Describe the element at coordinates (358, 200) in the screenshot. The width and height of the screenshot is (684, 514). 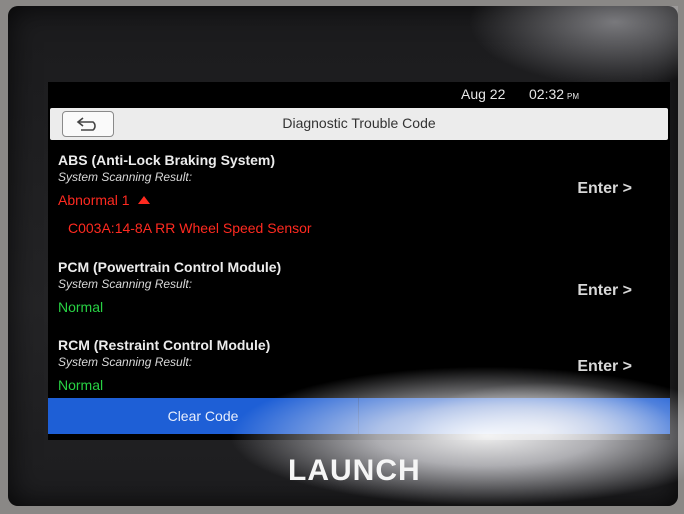
I see `status-abnormal: Abnormal 1` at that location.